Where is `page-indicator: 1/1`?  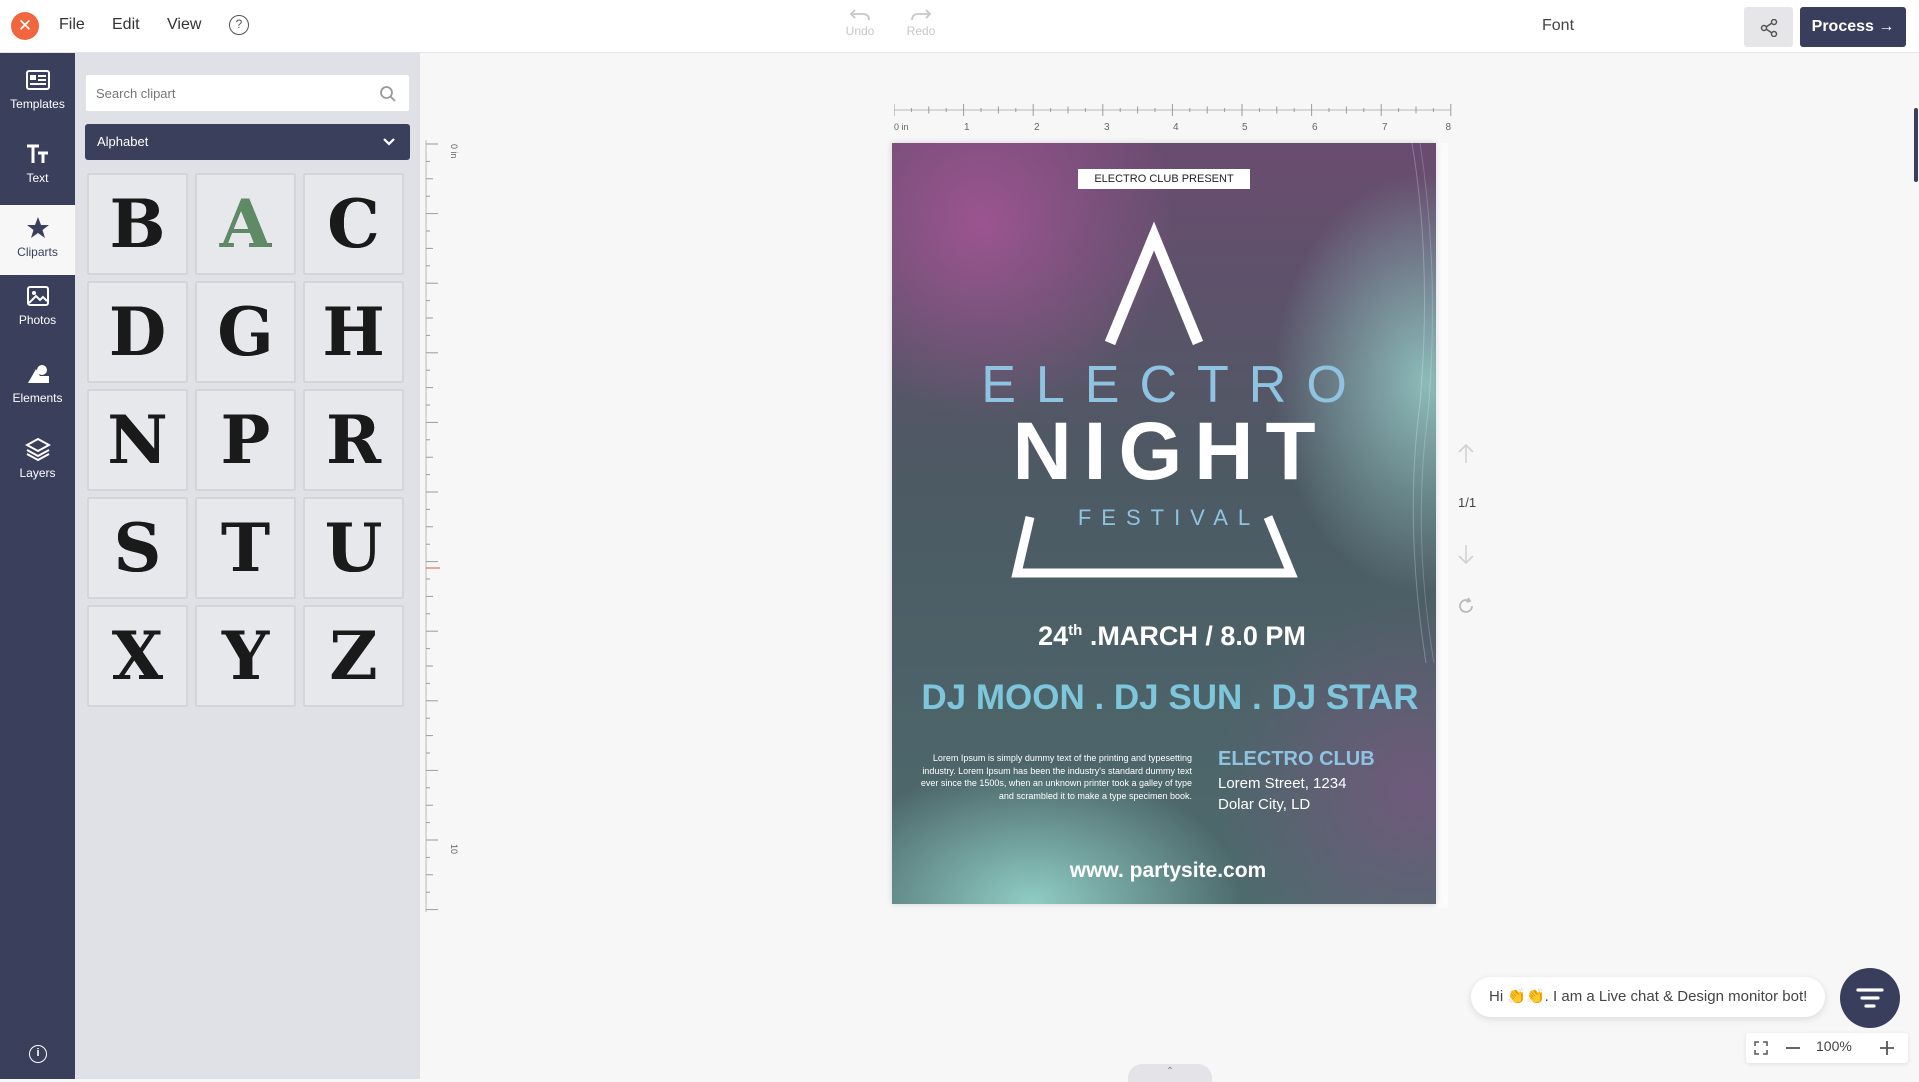
page-indicator: 1/1 is located at coordinates (1467, 502).